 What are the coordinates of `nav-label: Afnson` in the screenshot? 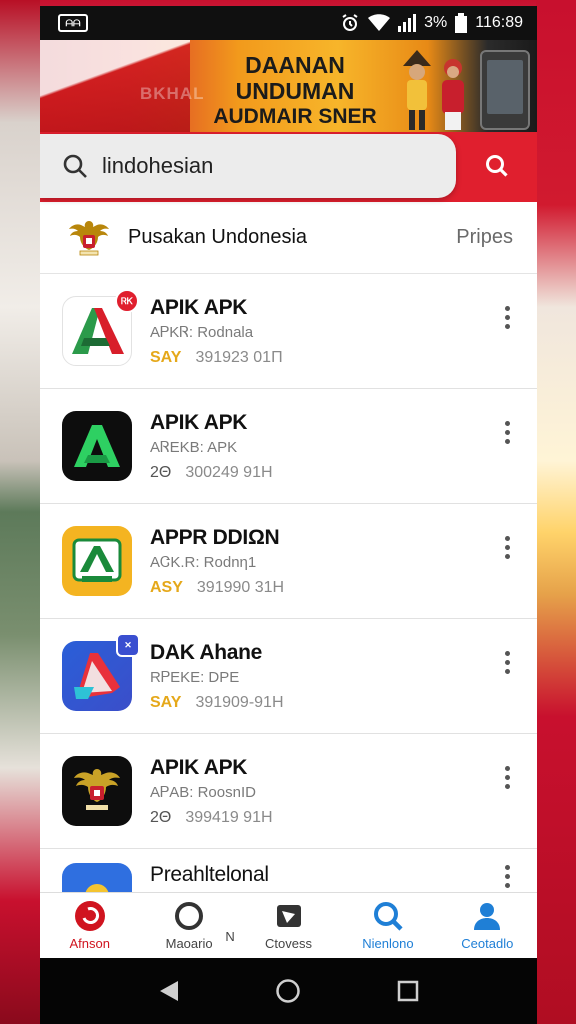 It's located at (89, 943).